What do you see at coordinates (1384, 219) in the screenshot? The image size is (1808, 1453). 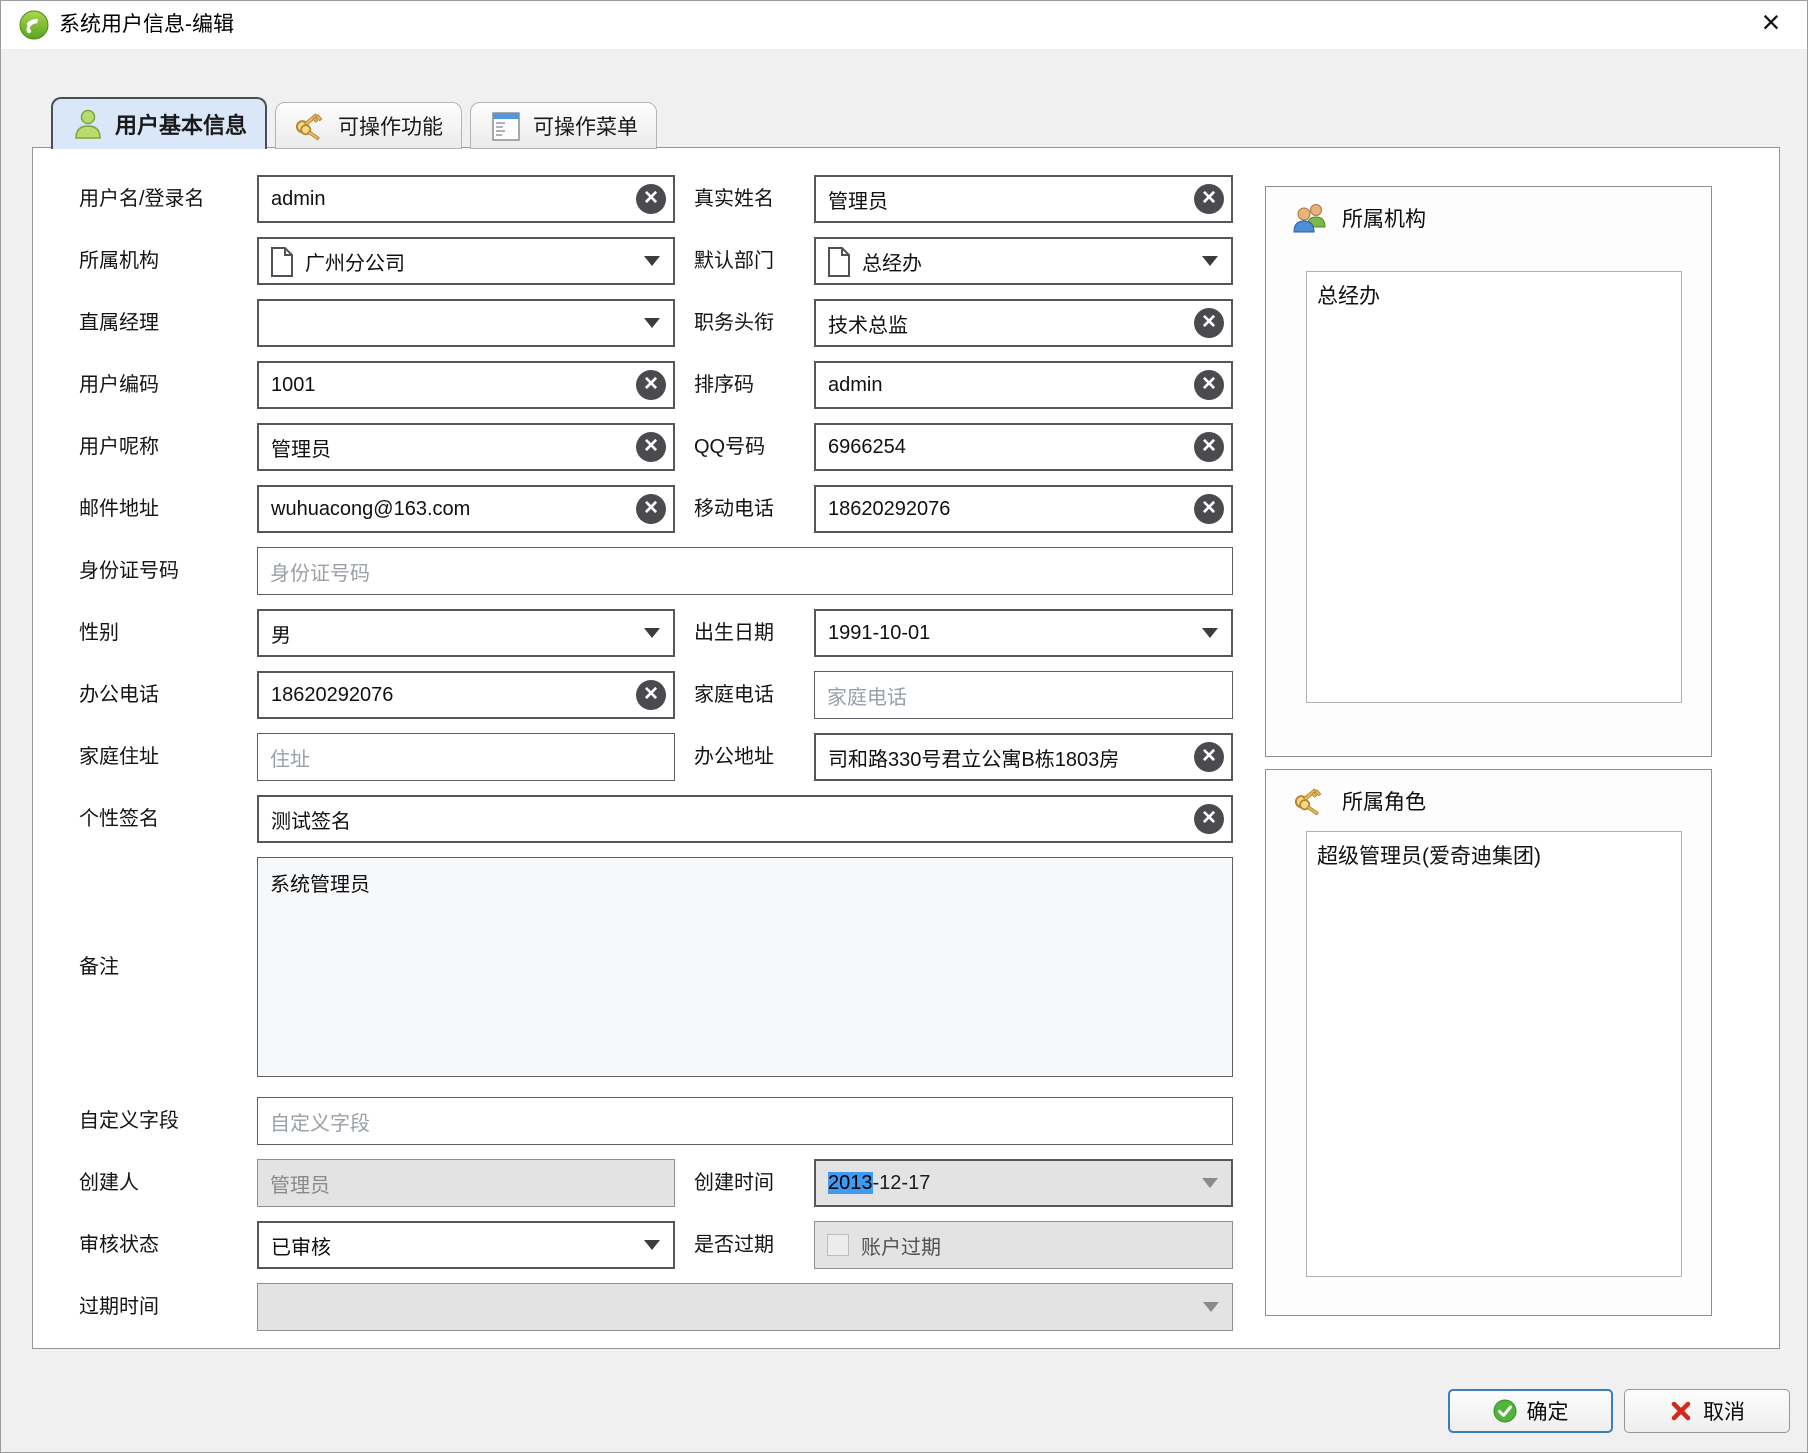 I see `org-panel-title: 所属机构` at bounding box center [1384, 219].